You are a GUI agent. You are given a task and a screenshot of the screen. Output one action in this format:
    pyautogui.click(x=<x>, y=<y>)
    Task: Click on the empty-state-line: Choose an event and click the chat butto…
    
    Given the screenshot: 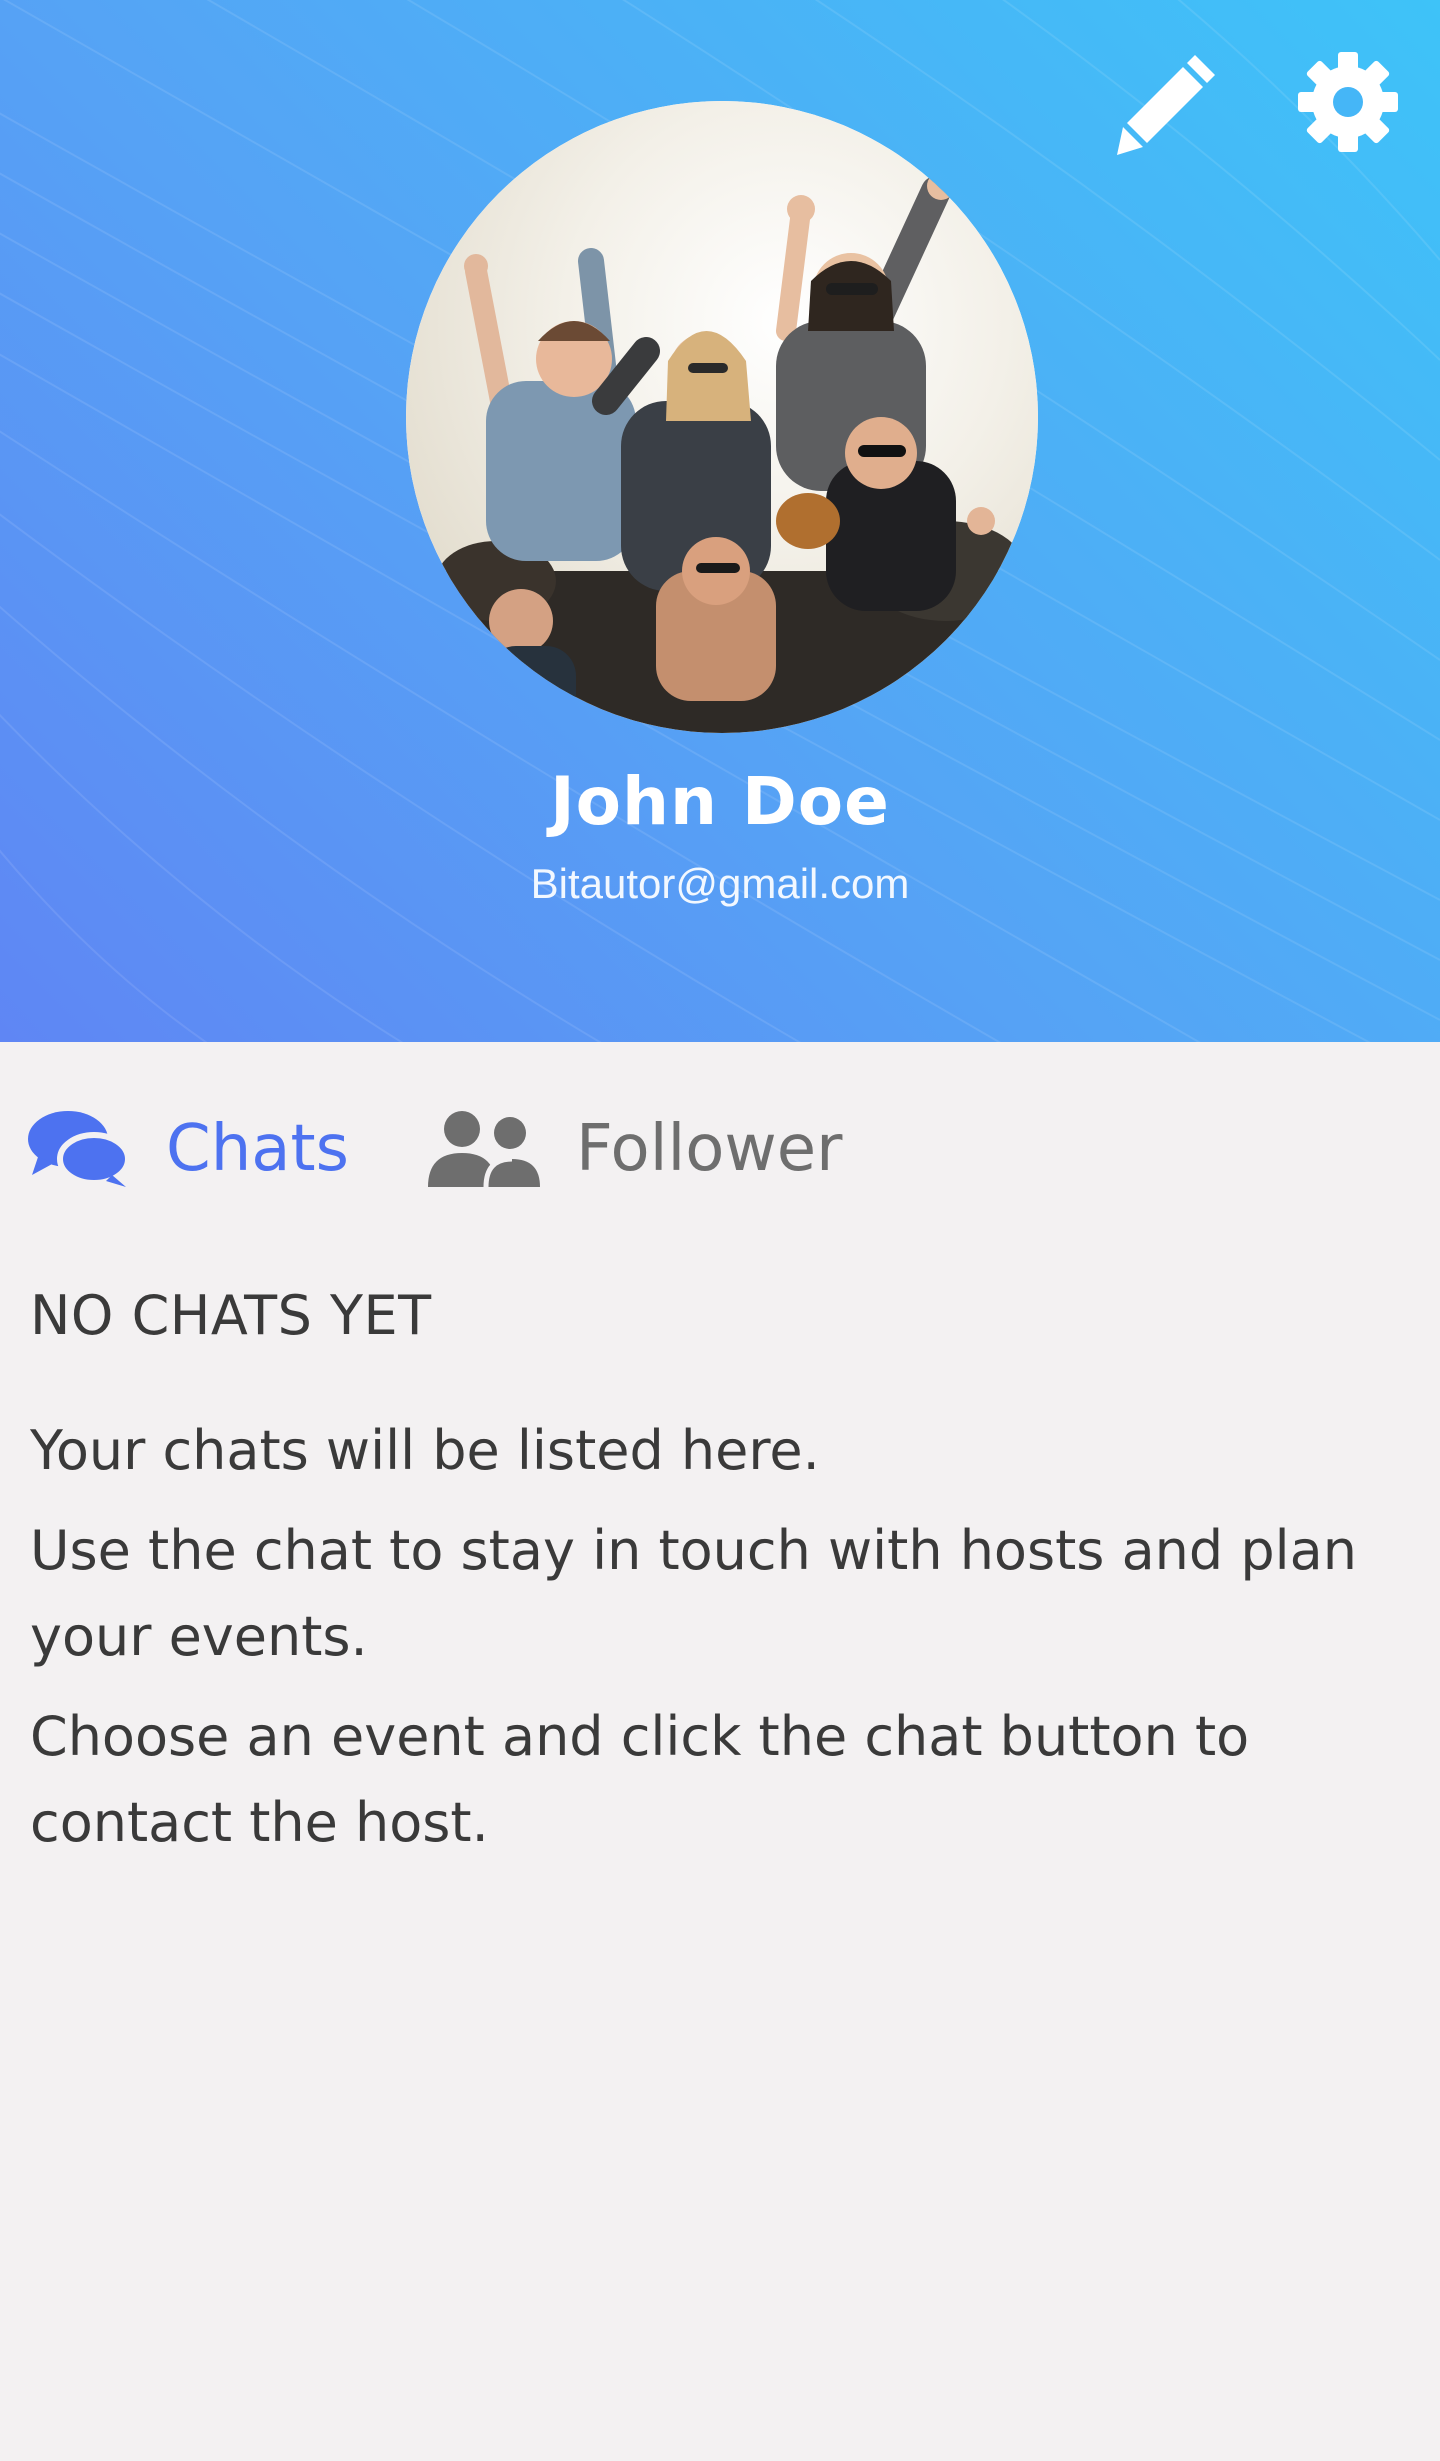 What is the action you would take?
    pyautogui.click(x=640, y=1779)
    